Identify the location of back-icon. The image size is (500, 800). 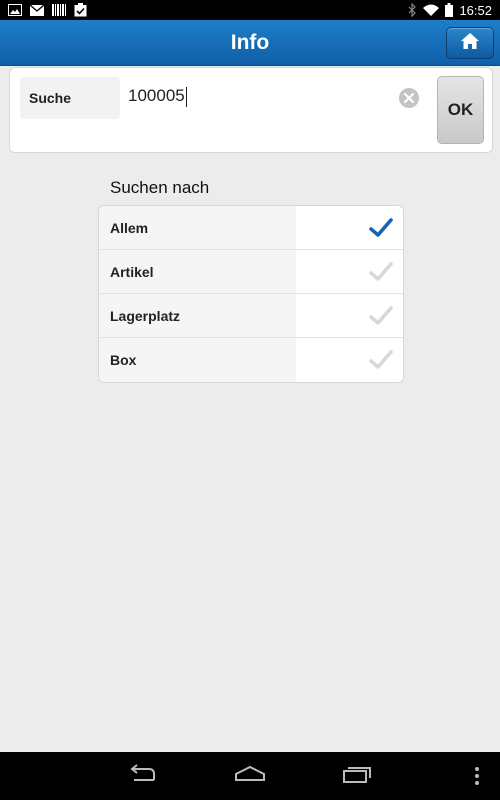
(143, 776).